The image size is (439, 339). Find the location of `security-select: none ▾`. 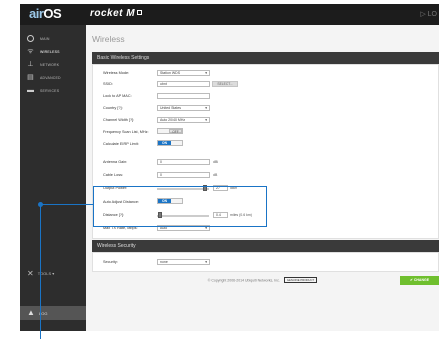

security-select: none ▾ is located at coordinates (183, 262).